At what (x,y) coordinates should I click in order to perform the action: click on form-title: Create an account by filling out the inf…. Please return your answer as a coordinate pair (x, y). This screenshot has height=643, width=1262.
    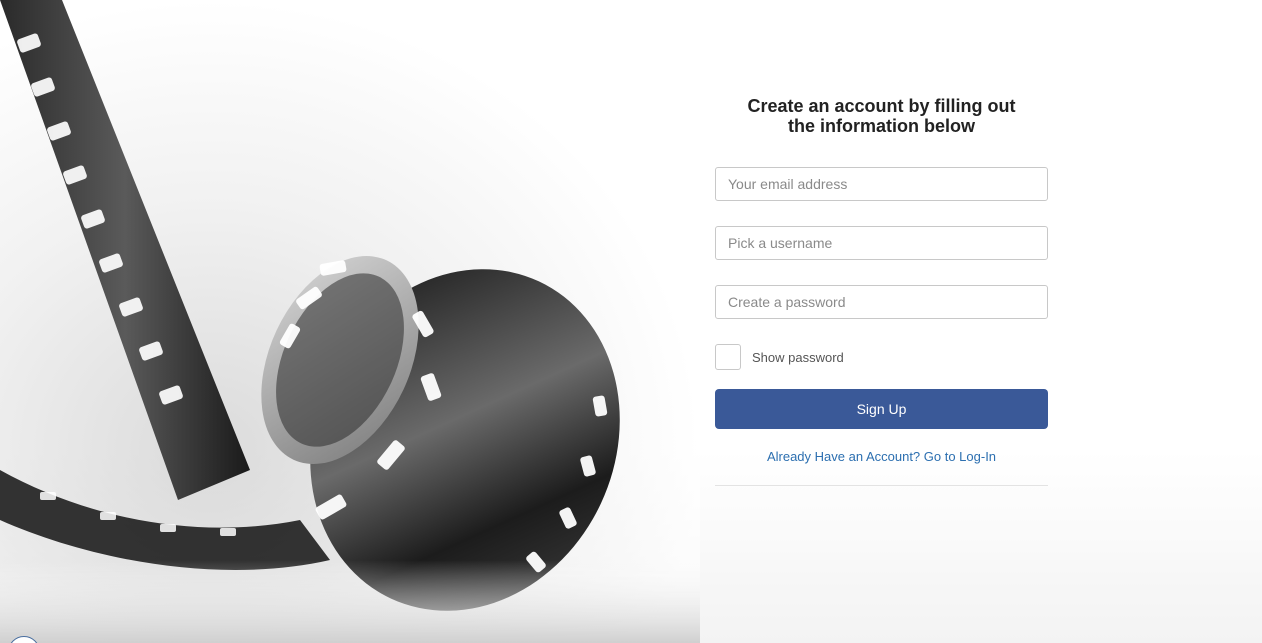
    Looking at the image, I should click on (881, 116).